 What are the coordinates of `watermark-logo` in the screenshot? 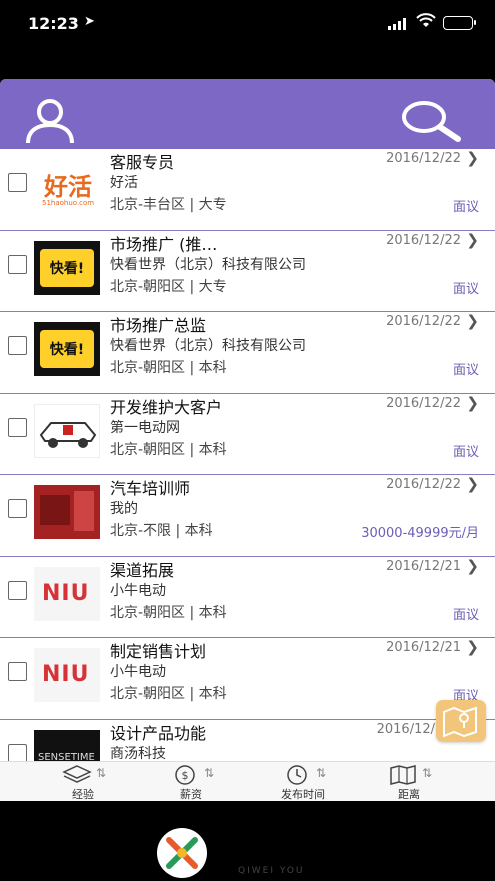 It's located at (182, 853).